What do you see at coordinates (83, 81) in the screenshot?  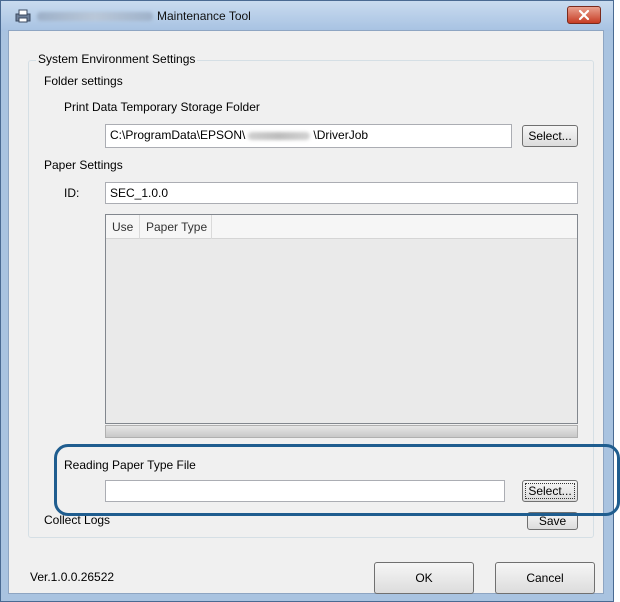 I see `folder-settings-heading: Folder settings` at bounding box center [83, 81].